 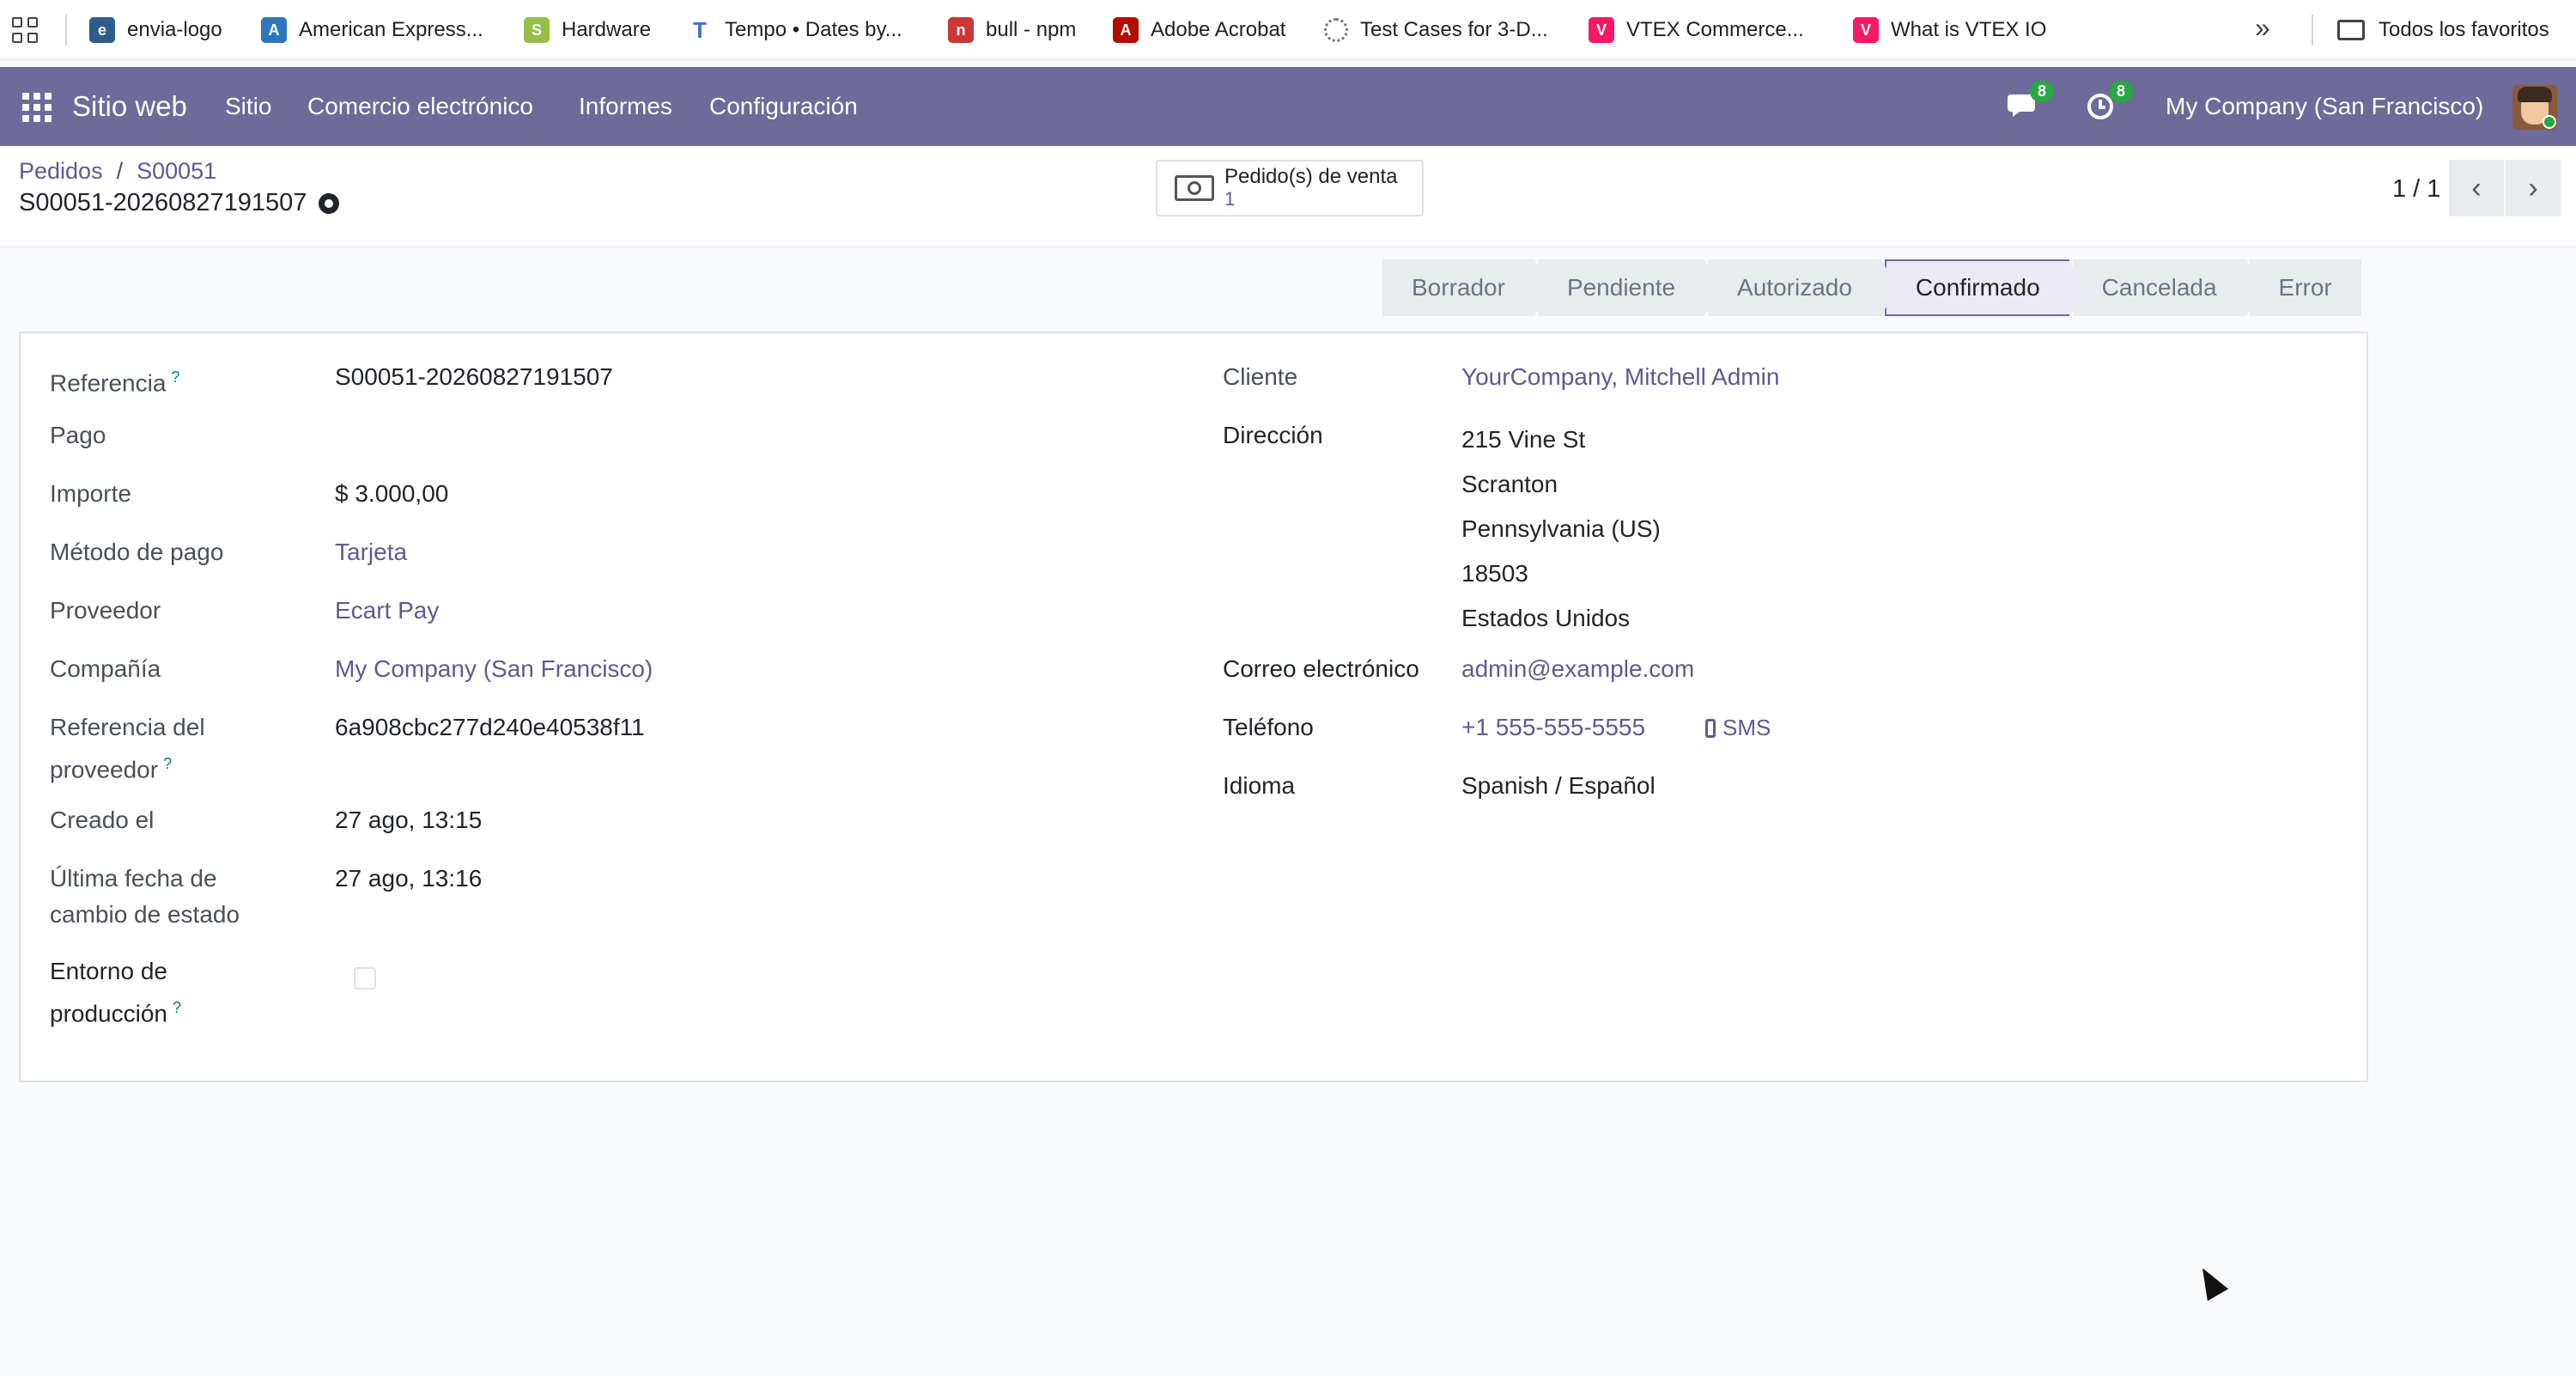 I want to click on stage-confirmado: Confirmado, so click(x=1984, y=288).